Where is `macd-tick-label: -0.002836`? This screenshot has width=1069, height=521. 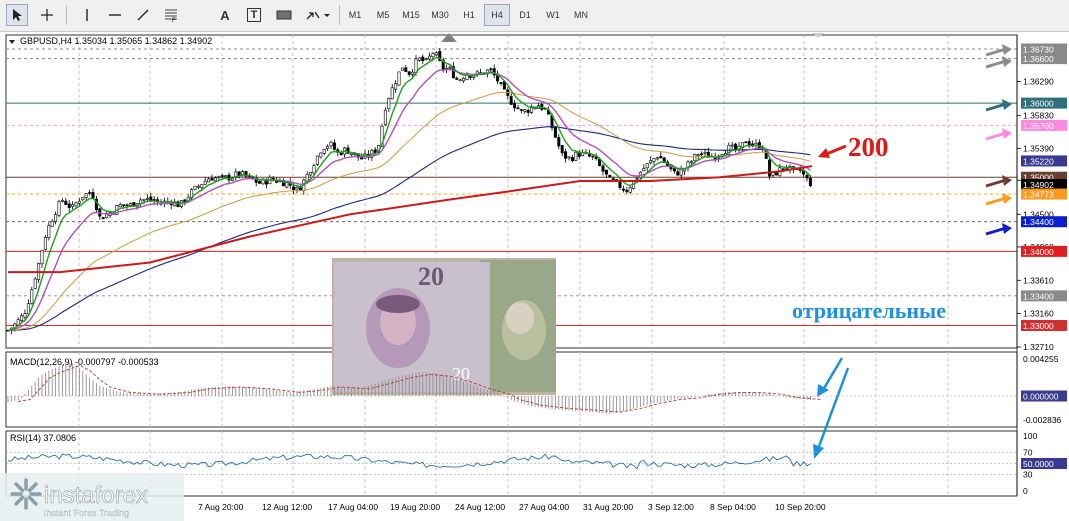 macd-tick-label: -0.002836 is located at coordinates (1042, 420).